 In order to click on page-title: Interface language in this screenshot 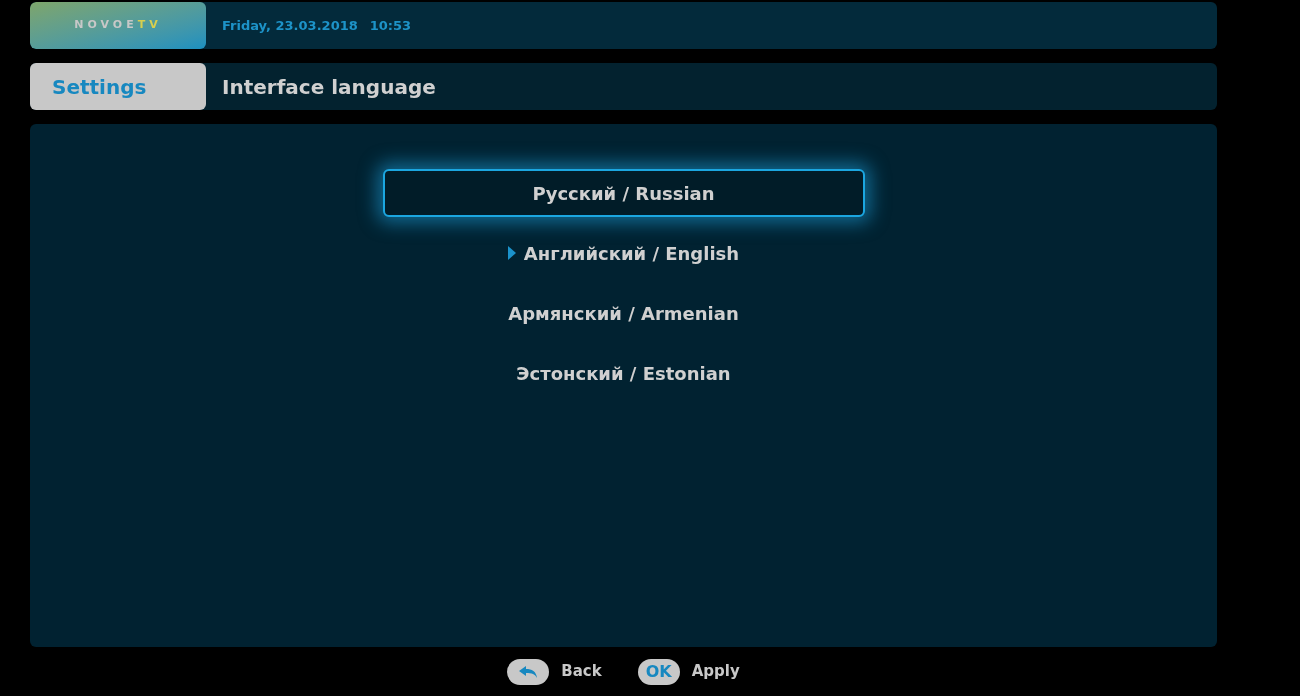, I will do `click(328, 87)`.